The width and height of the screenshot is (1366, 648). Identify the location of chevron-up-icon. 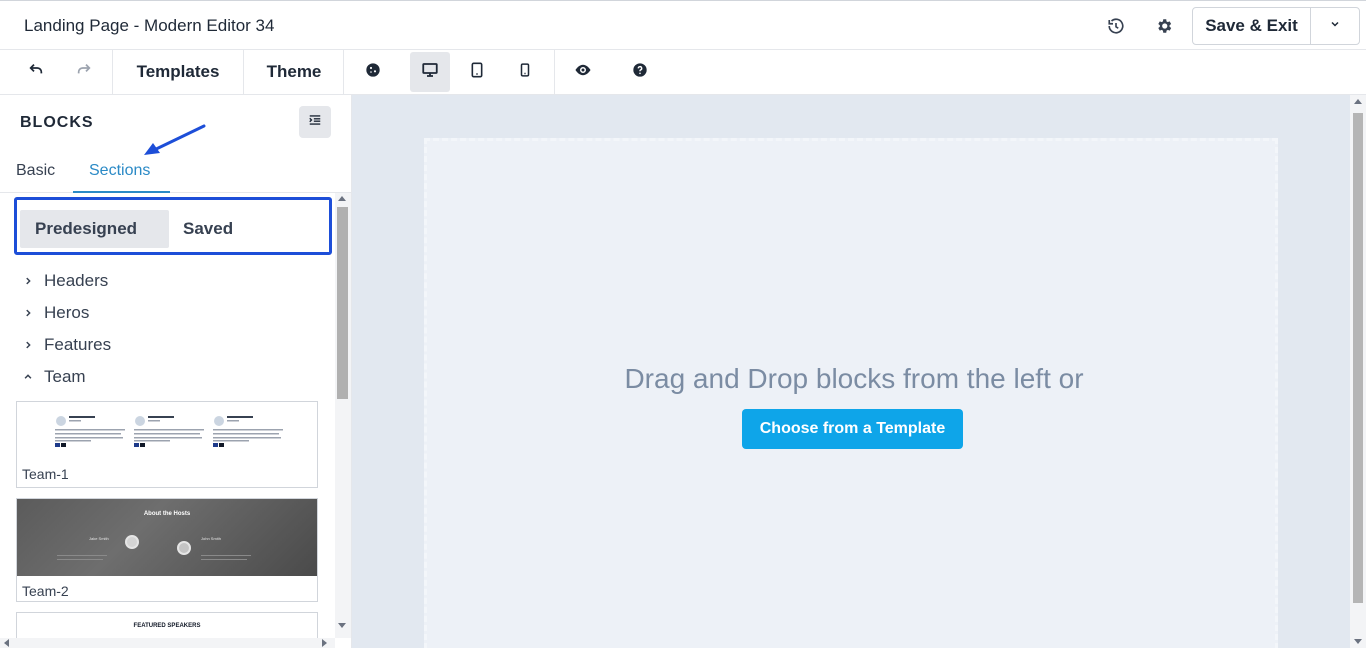
(28, 377).